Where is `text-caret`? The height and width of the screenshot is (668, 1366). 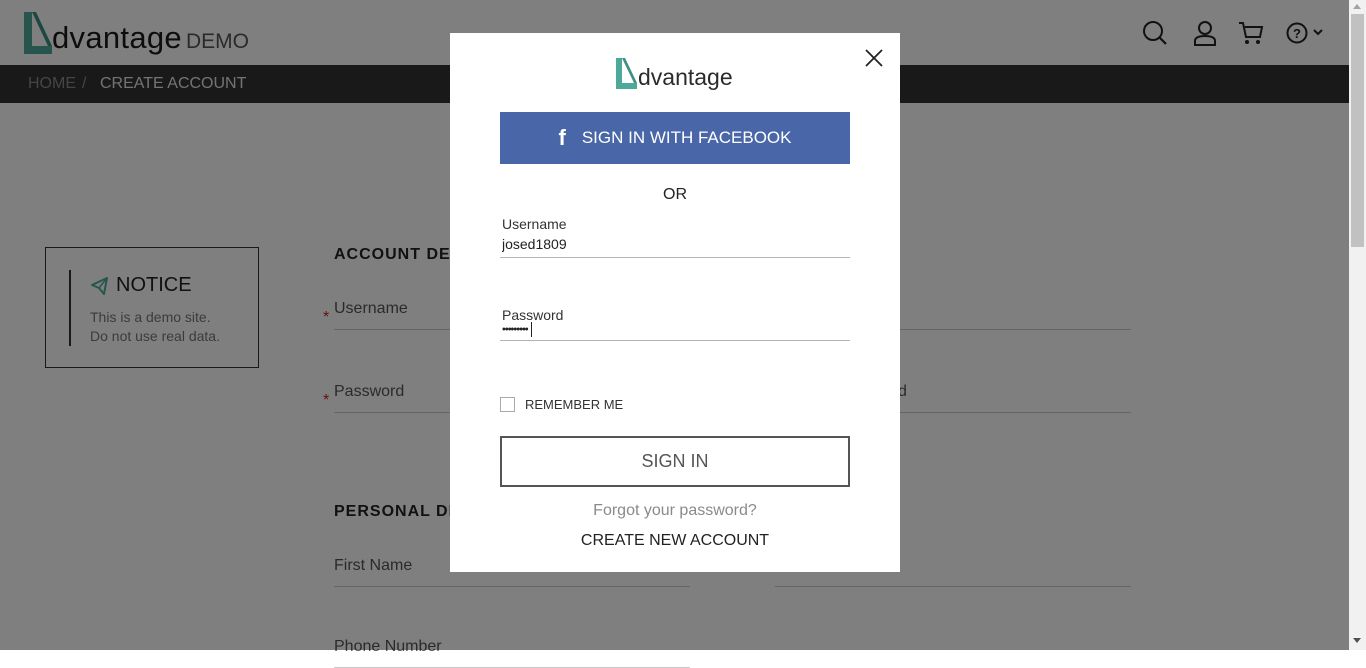 text-caret is located at coordinates (531, 329).